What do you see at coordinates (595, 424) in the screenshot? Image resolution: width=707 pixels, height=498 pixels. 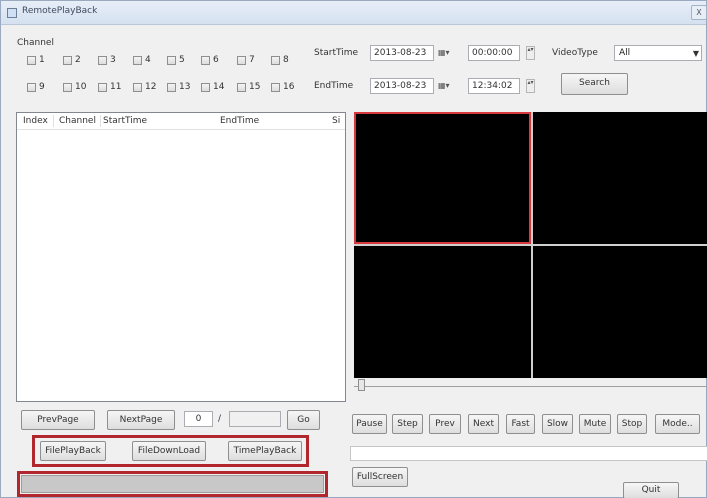 I see `mute-button: Mute` at bounding box center [595, 424].